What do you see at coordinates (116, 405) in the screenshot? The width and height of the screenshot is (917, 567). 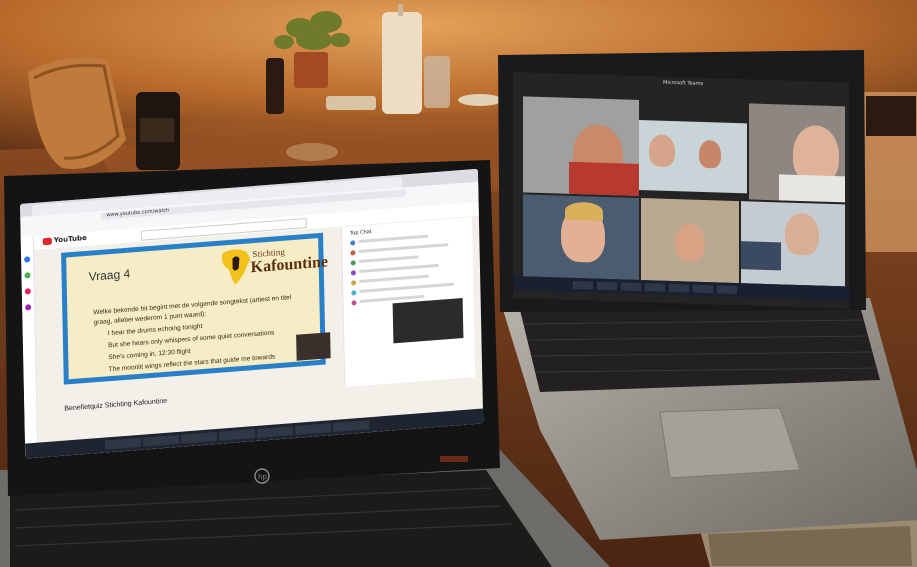 I see `video-title: Benefietquiz Stichting Kafountine` at bounding box center [116, 405].